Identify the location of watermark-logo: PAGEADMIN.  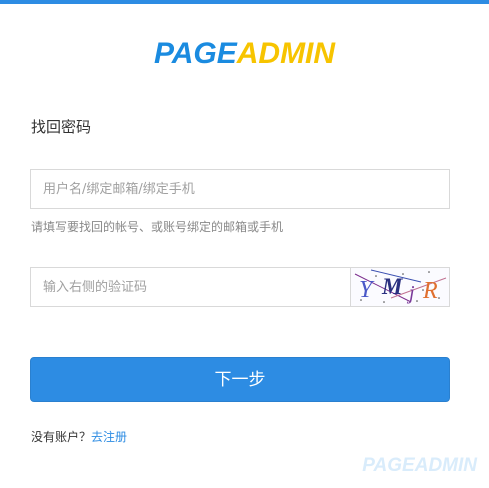
(419, 465).